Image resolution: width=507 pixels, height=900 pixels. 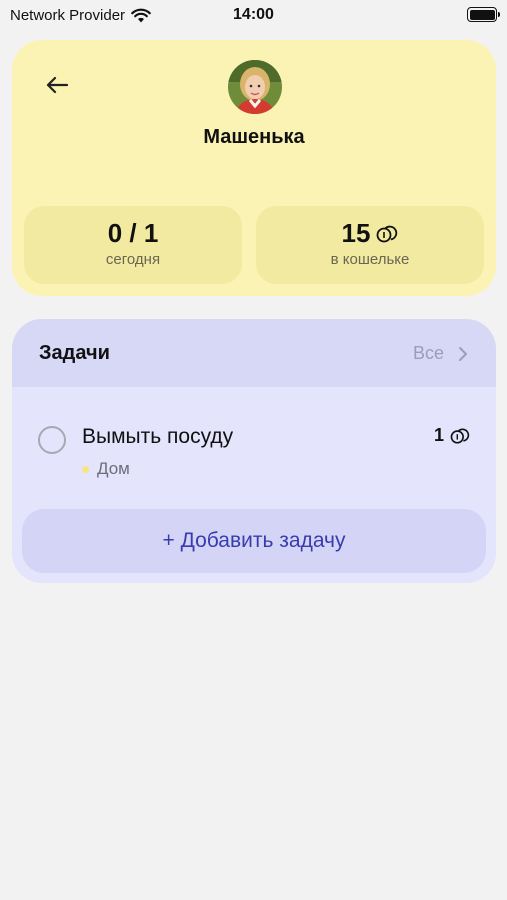 I want to click on task-category-label: Дом, so click(x=113, y=468).